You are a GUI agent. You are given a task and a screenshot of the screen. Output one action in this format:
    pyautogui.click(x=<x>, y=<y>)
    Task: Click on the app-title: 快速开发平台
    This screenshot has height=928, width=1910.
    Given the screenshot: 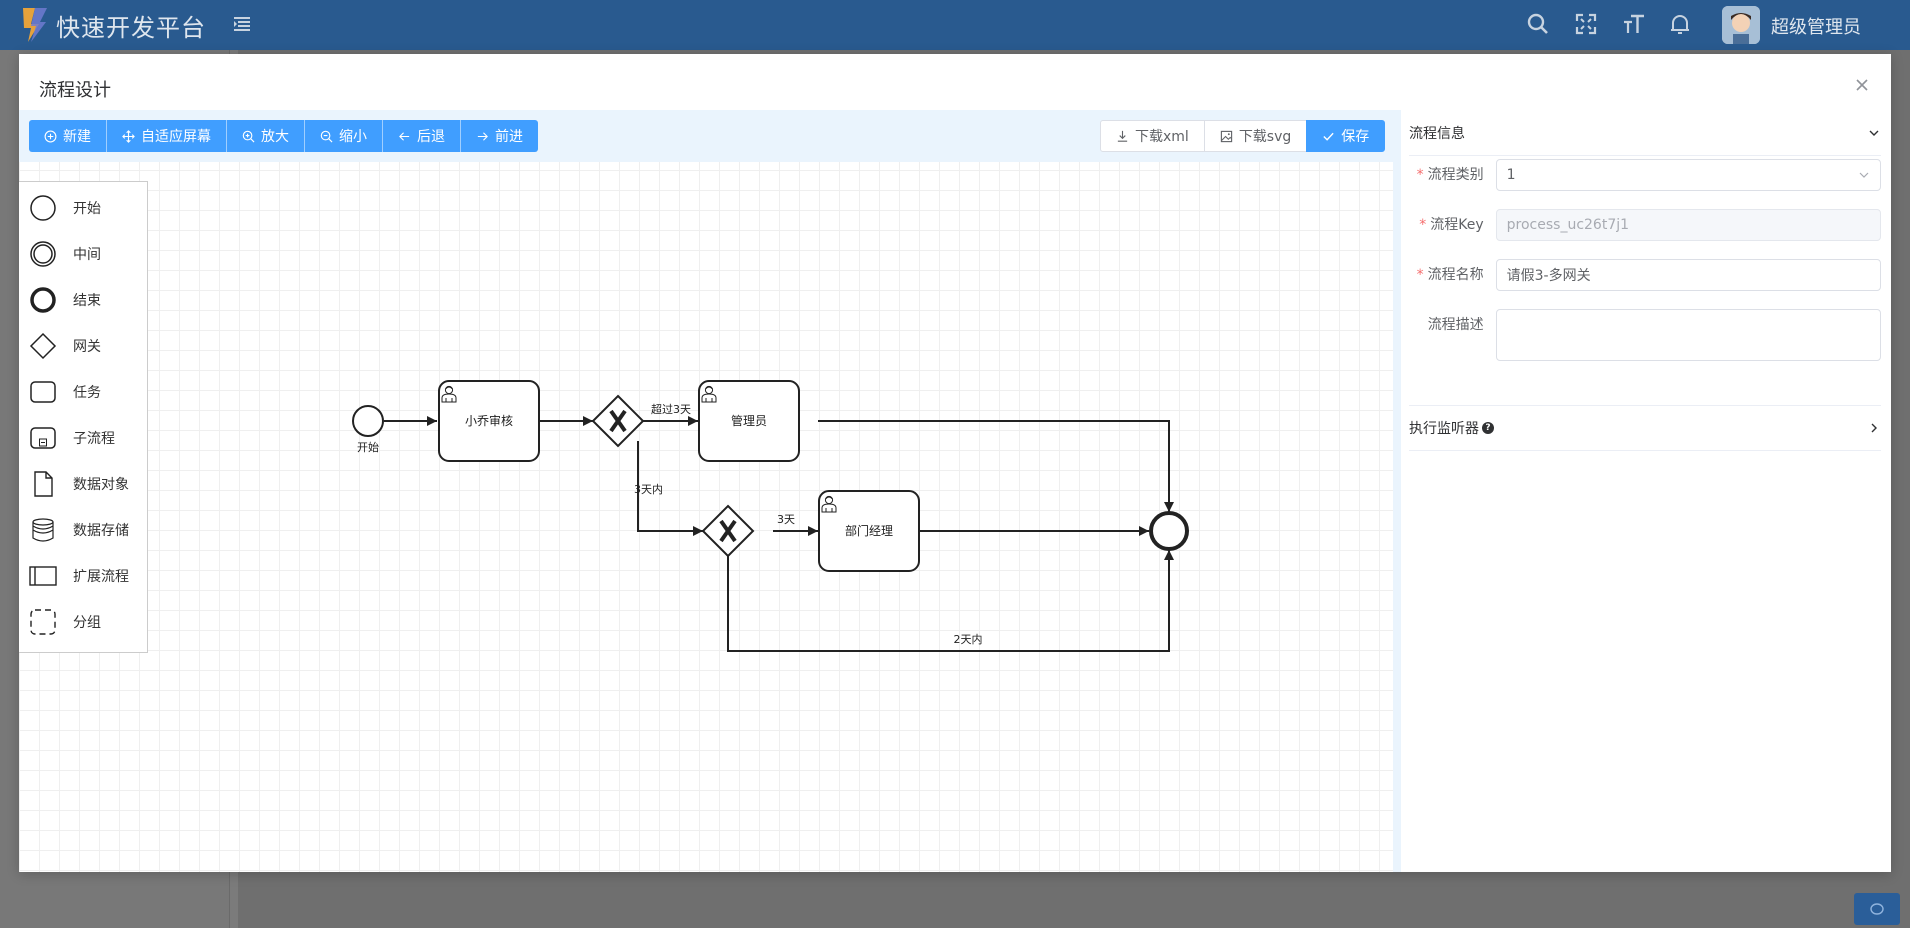 What is the action you would take?
    pyautogui.click(x=131, y=28)
    